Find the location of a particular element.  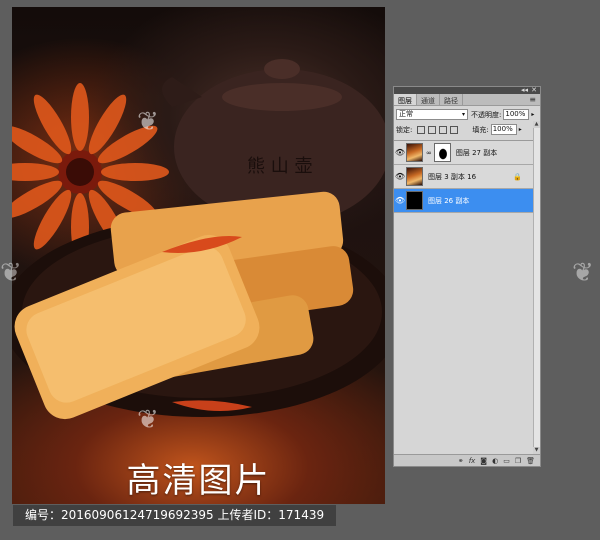

chevron-down-icon: ▾ is located at coordinates (463, 114).